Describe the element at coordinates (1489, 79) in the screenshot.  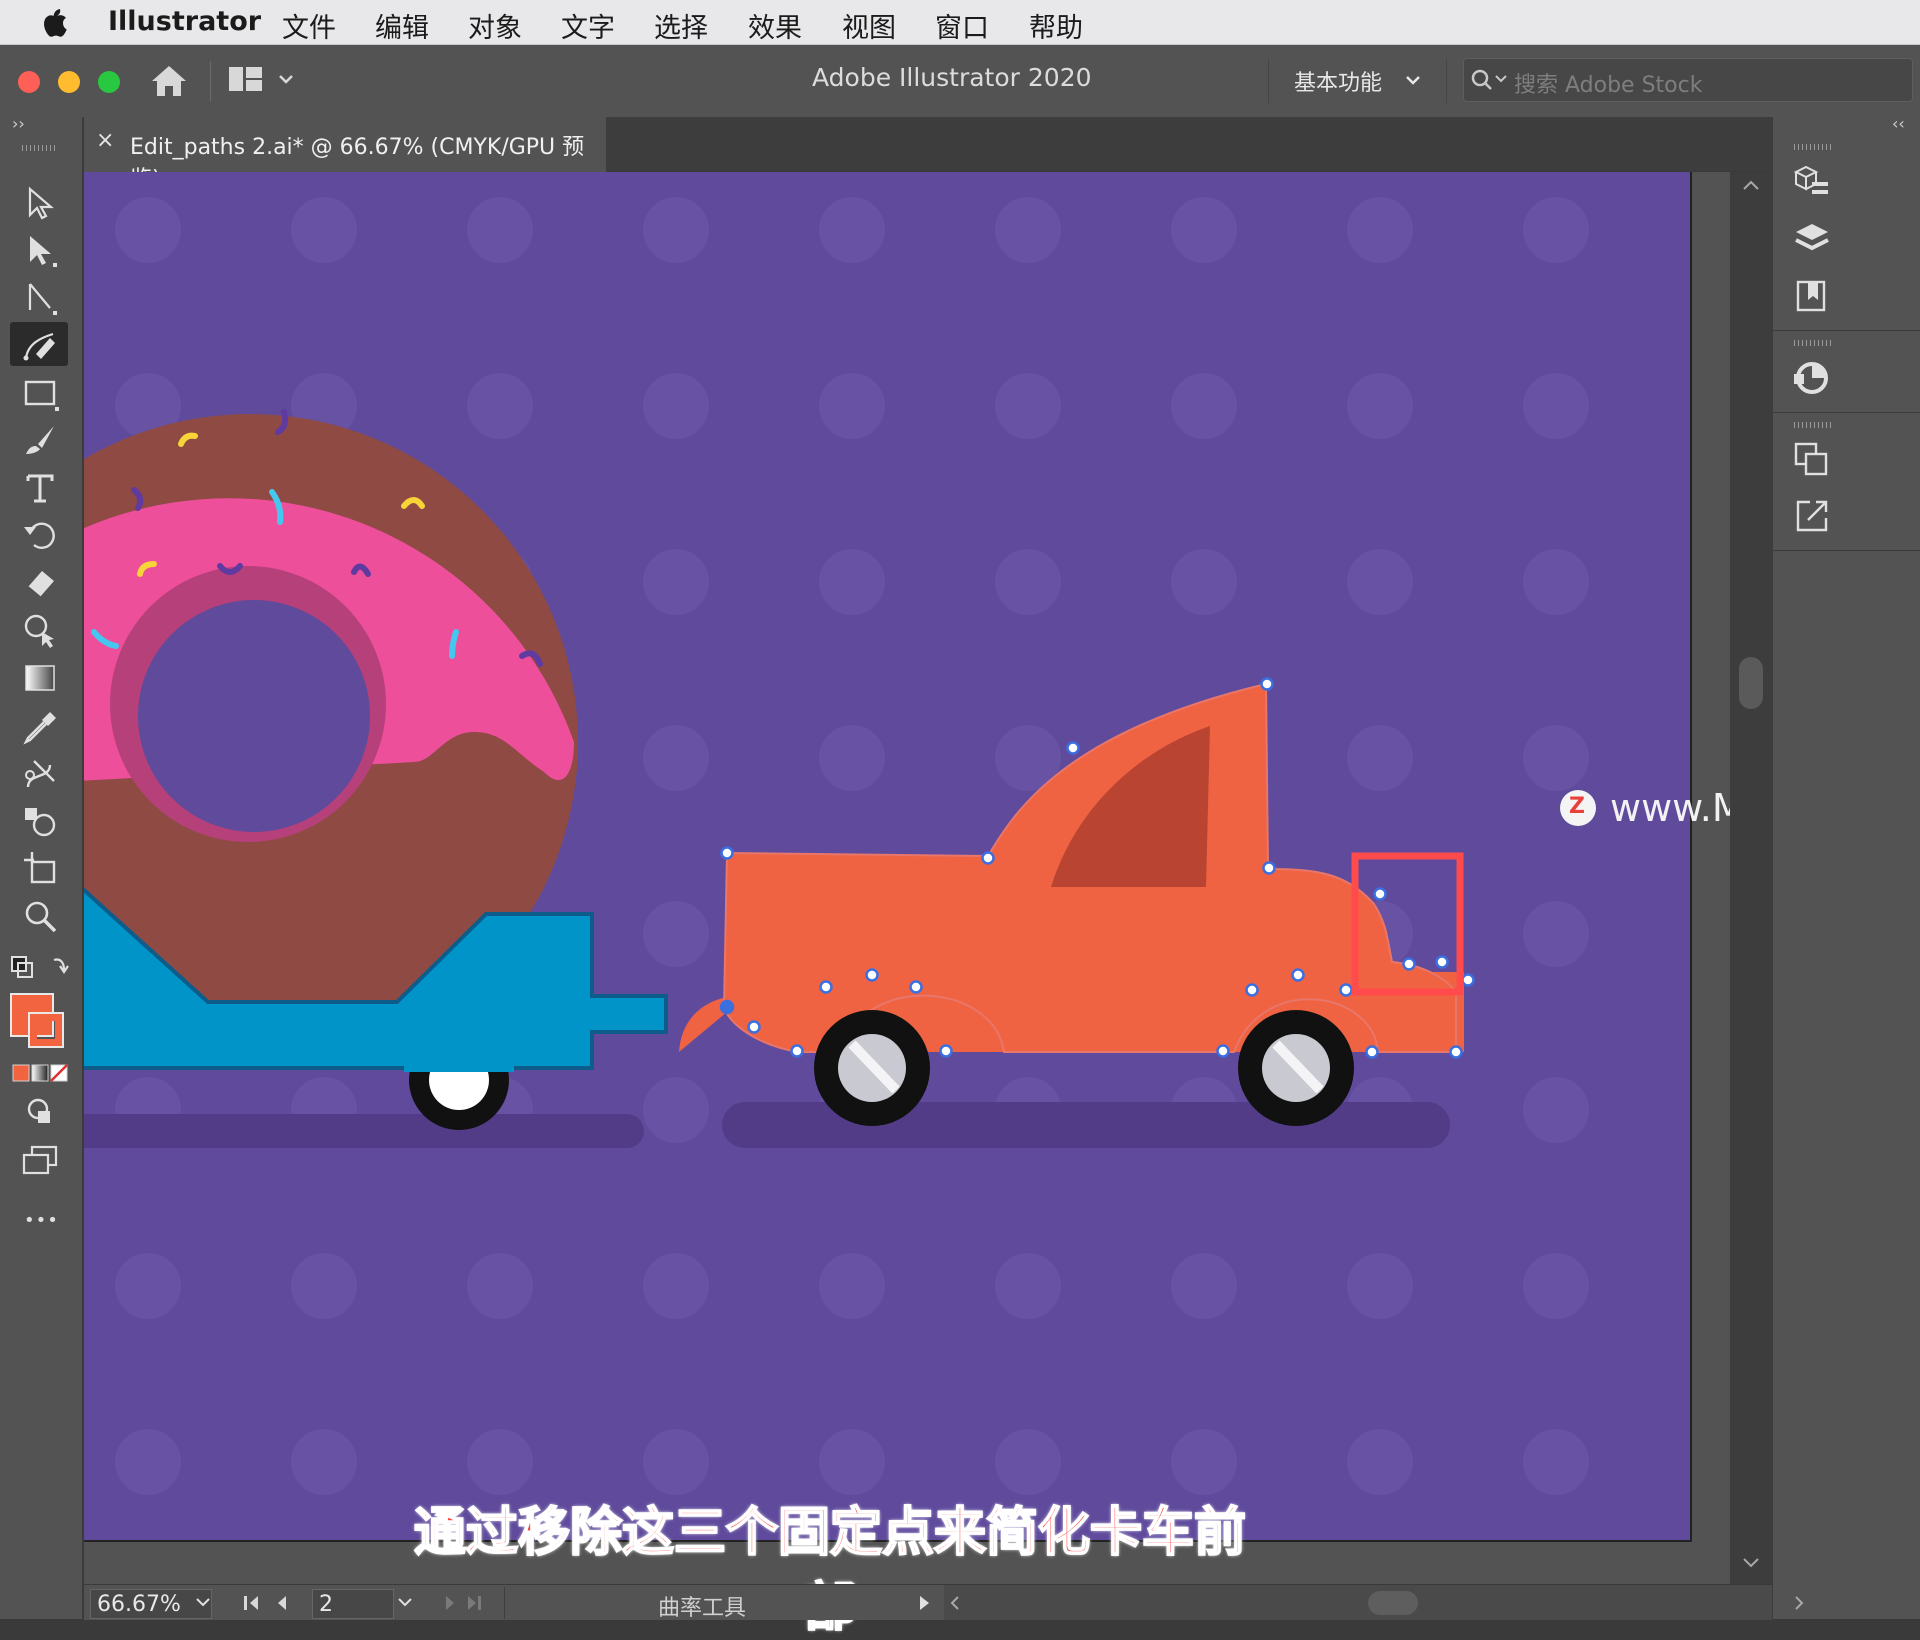
I see `search-icon` at that location.